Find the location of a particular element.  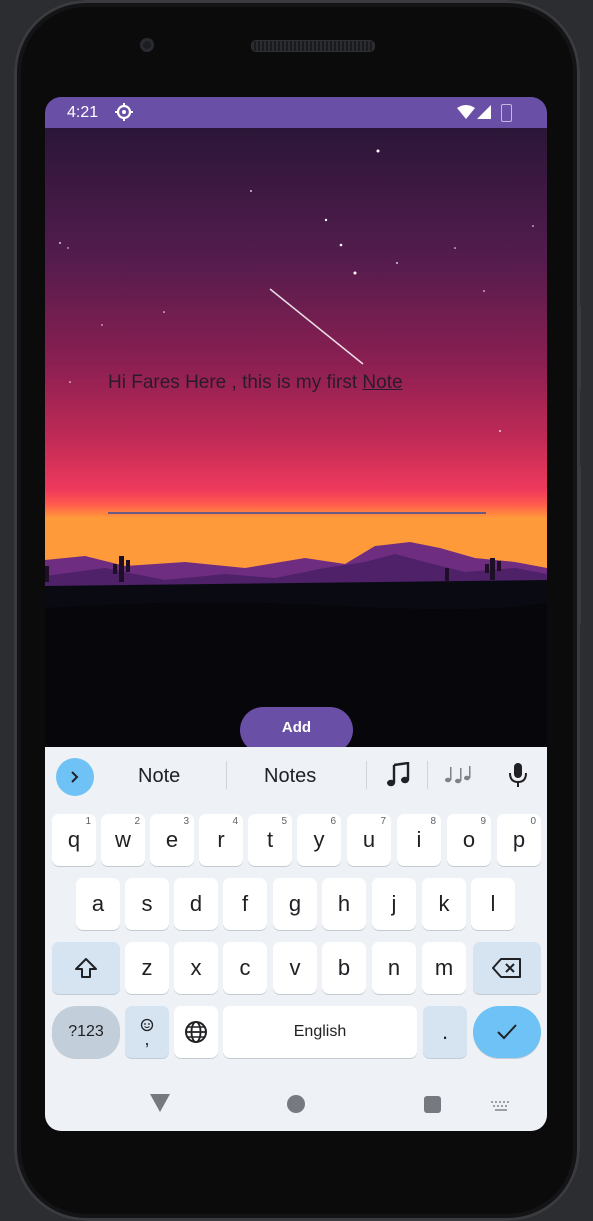

suggestion-strip: Note Notes is located at coordinates (296, 775).